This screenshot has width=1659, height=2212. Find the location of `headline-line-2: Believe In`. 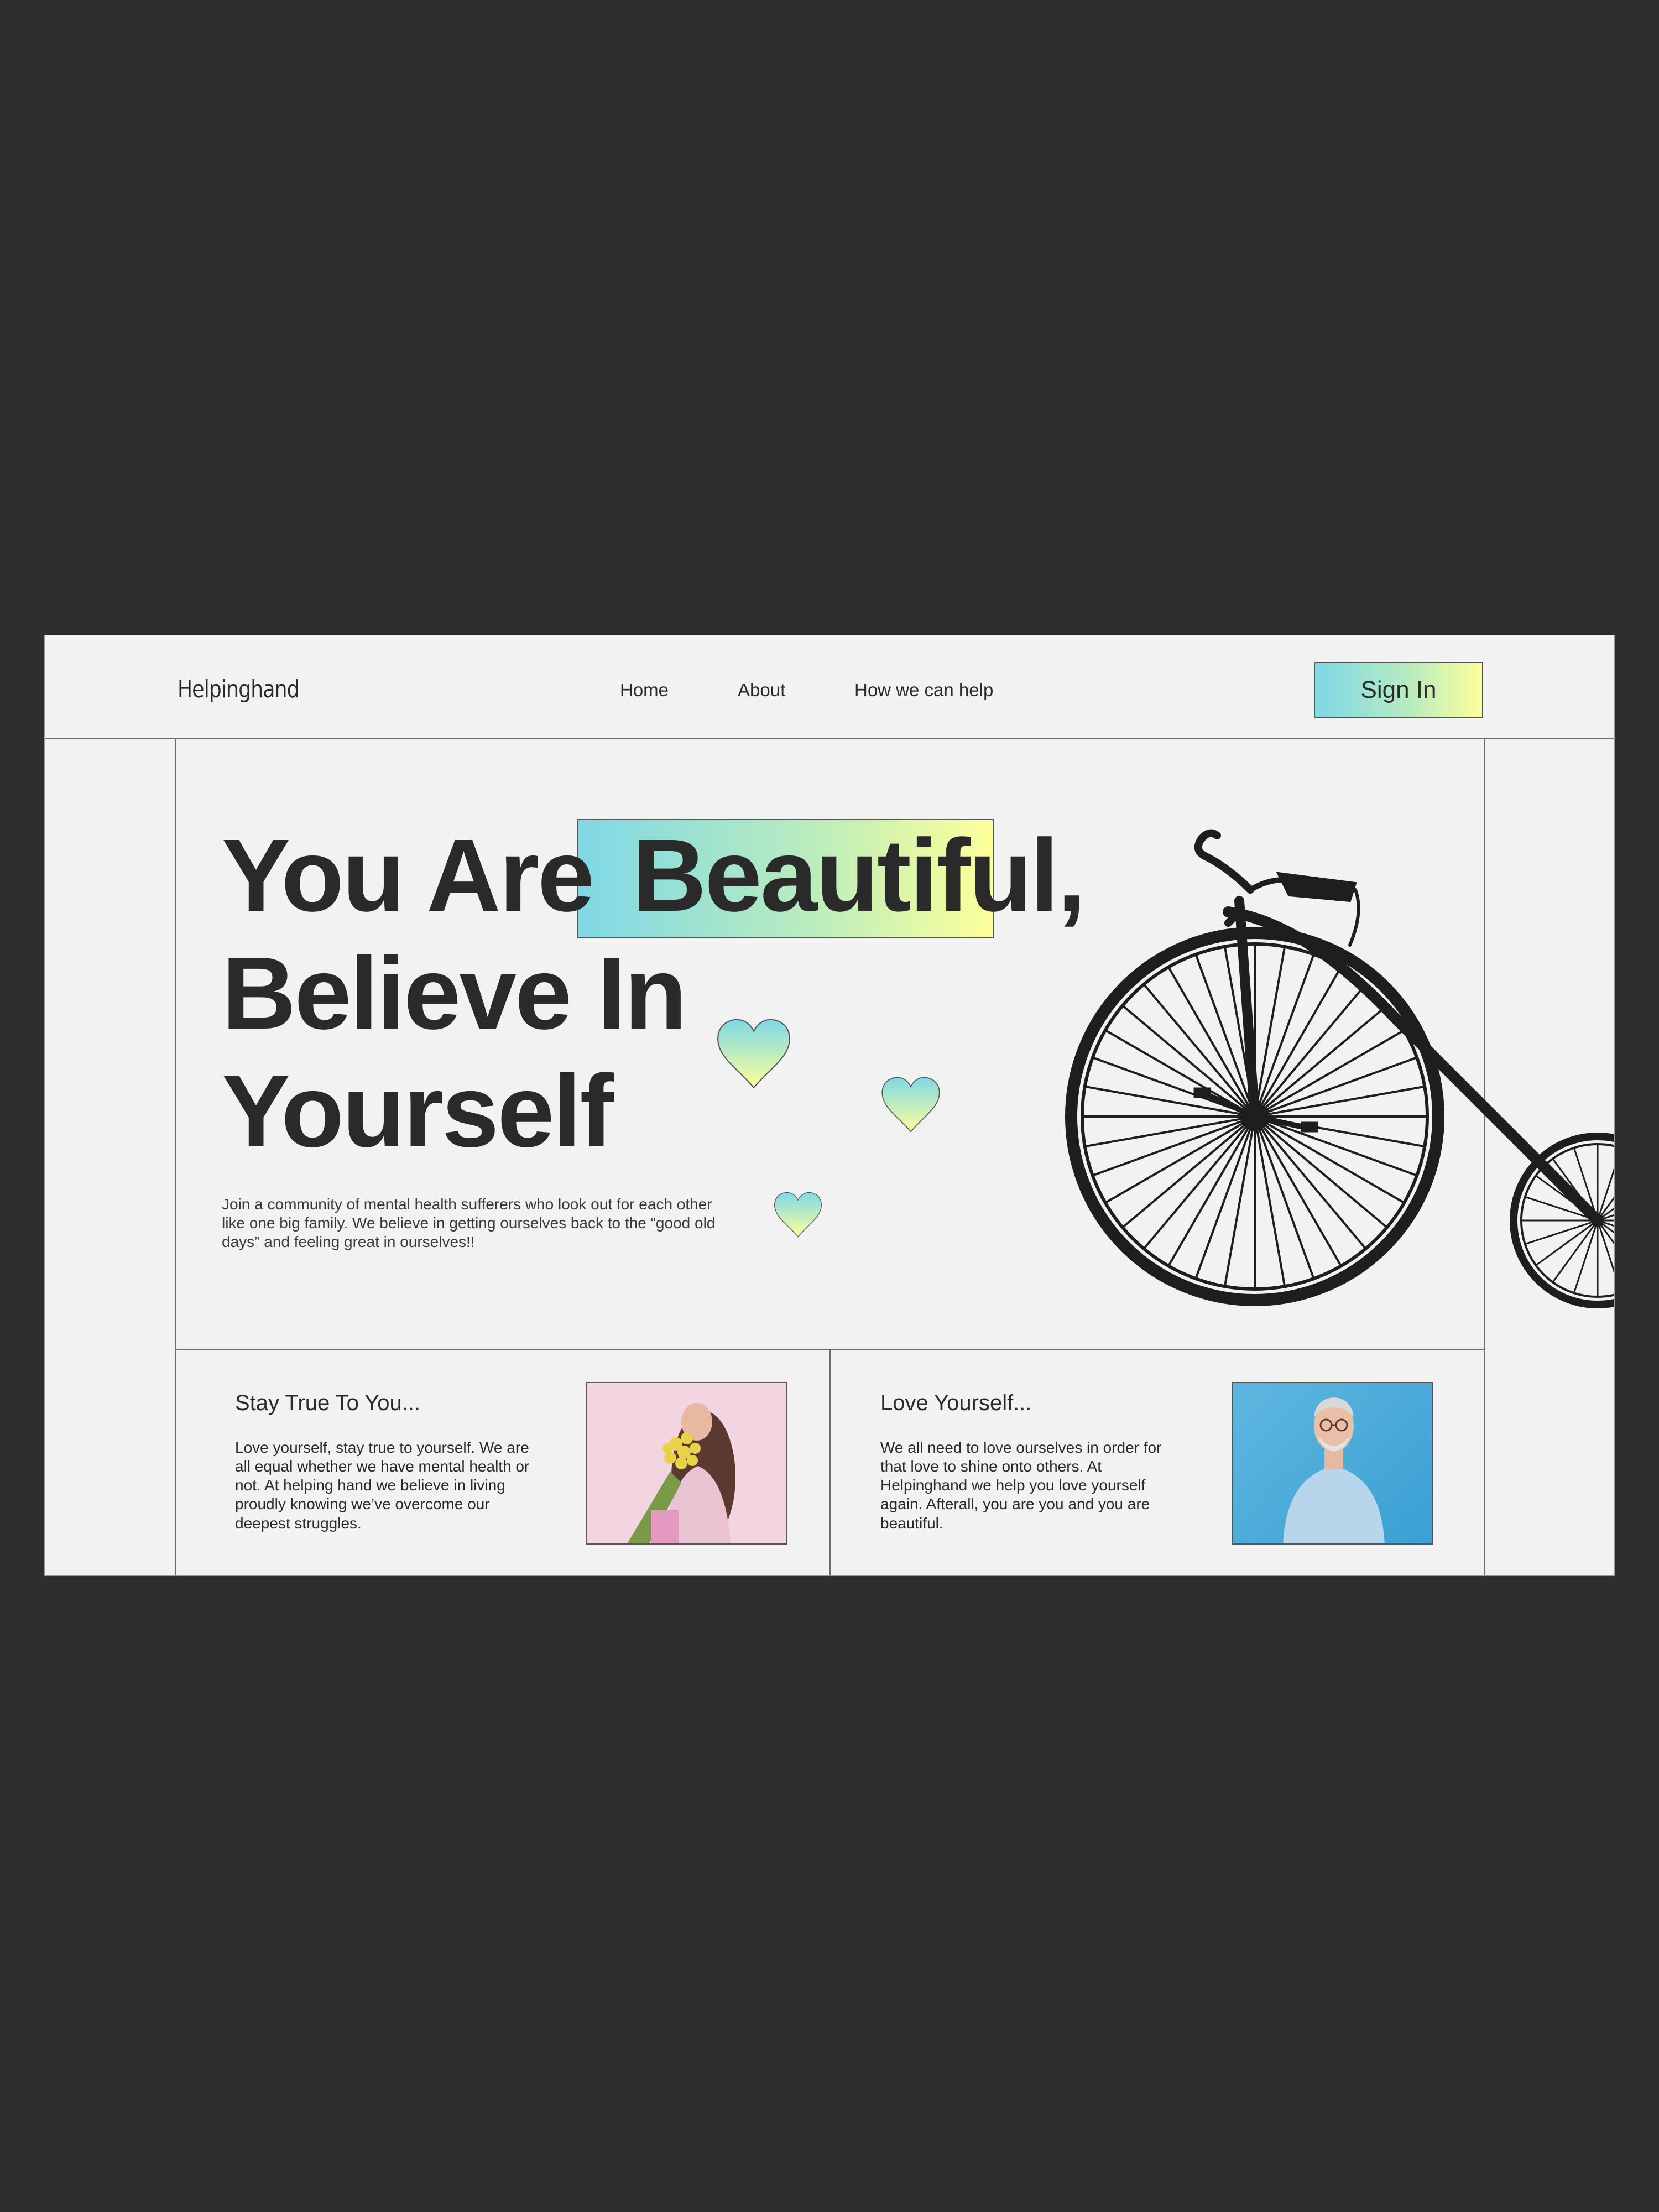

headline-line-2: Believe In is located at coordinates (455, 994).